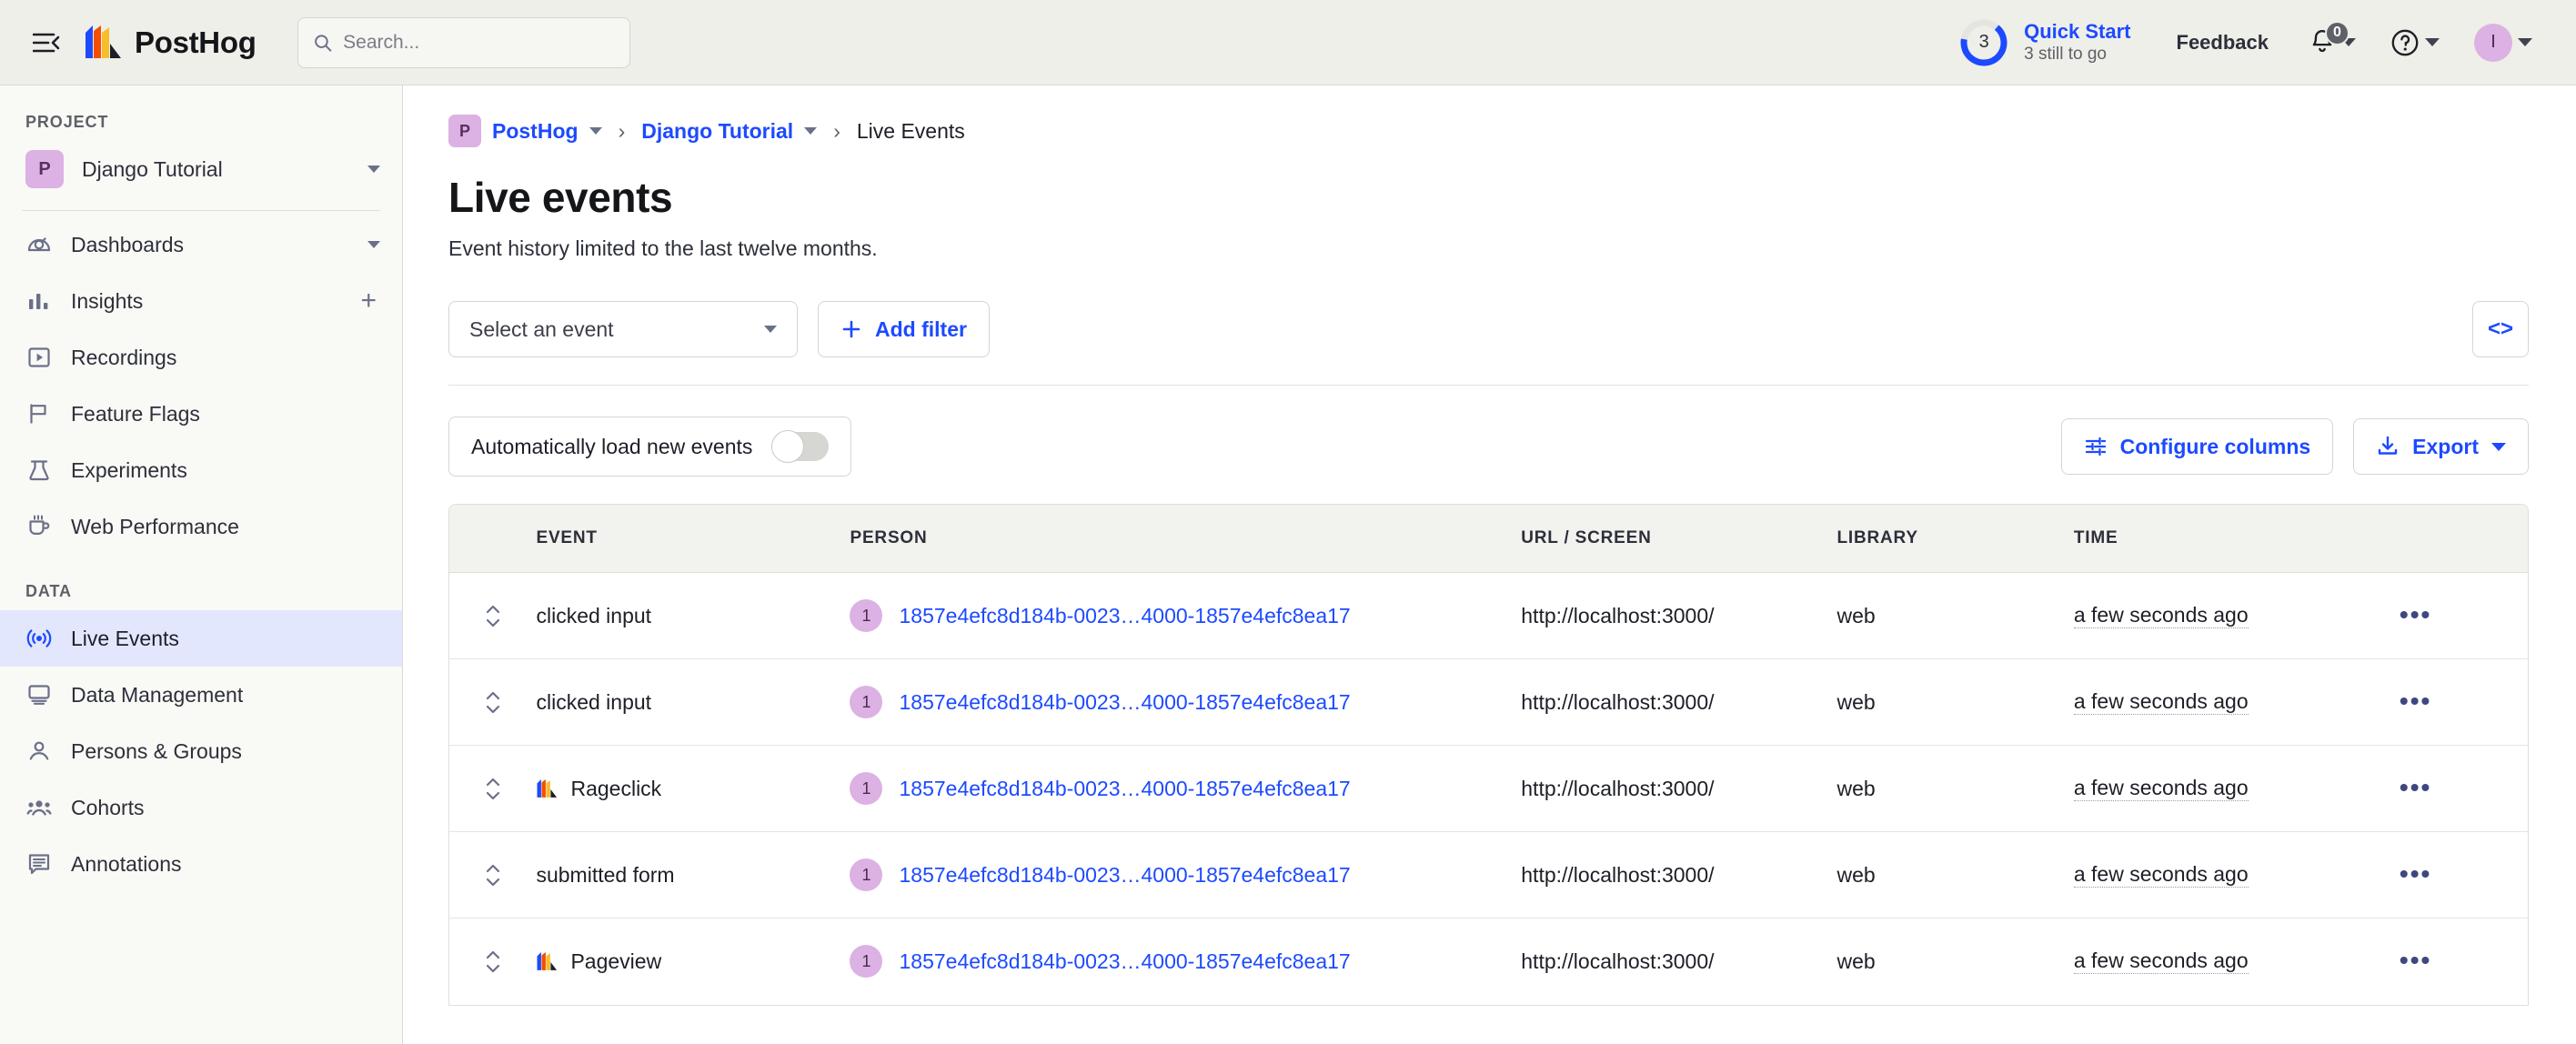 The image size is (2576, 1044). Describe the element at coordinates (201, 751) in the screenshot. I see `sidebar-item-persons-groups: Persons & Groups` at that location.